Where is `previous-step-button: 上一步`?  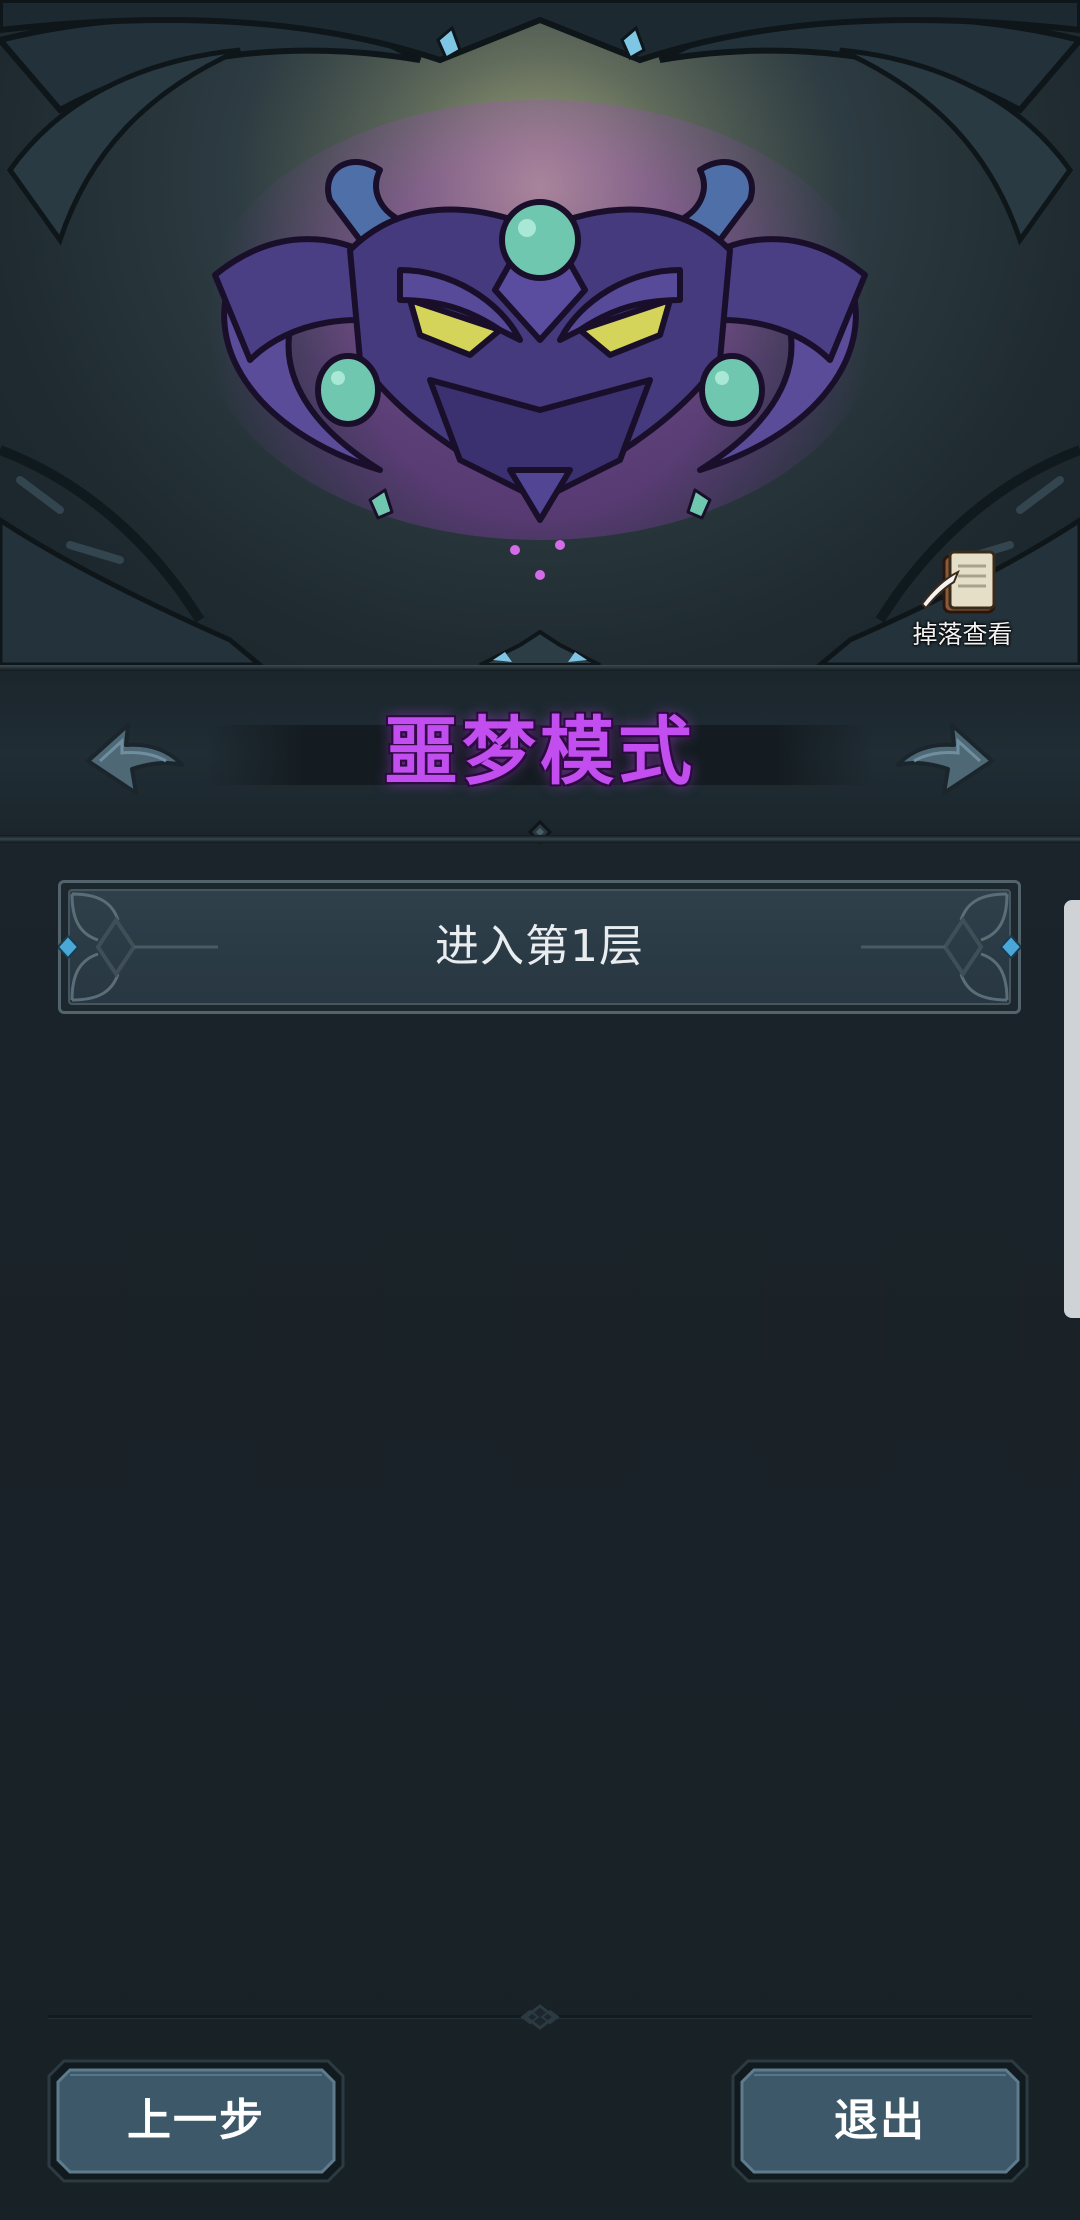 previous-step-button: 上一步 is located at coordinates (196, 2121).